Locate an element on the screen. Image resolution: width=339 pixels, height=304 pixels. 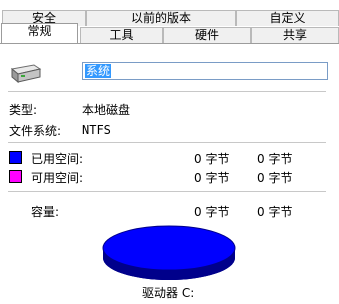
capacity-size: 0 字节 is located at coordinates (275, 212).